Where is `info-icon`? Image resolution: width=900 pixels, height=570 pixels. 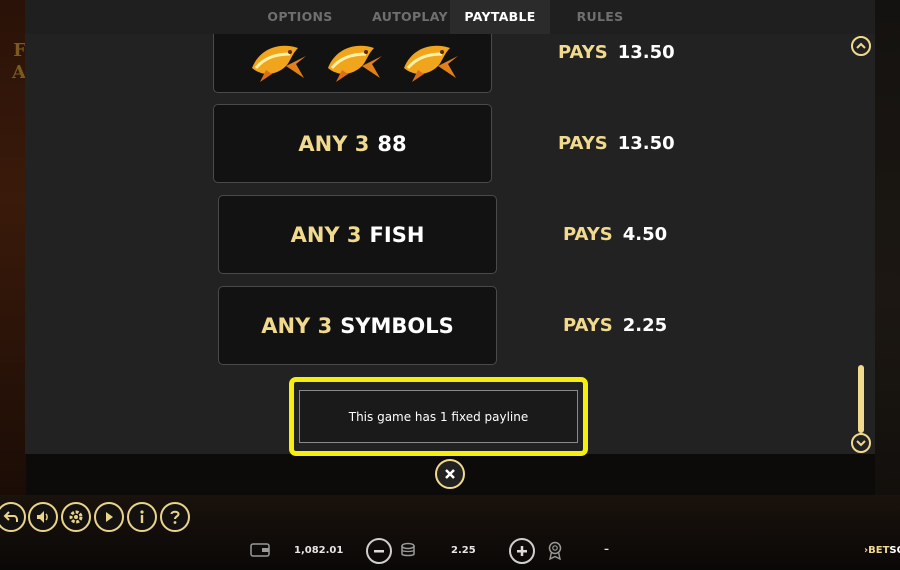 info-icon is located at coordinates (142, 516).